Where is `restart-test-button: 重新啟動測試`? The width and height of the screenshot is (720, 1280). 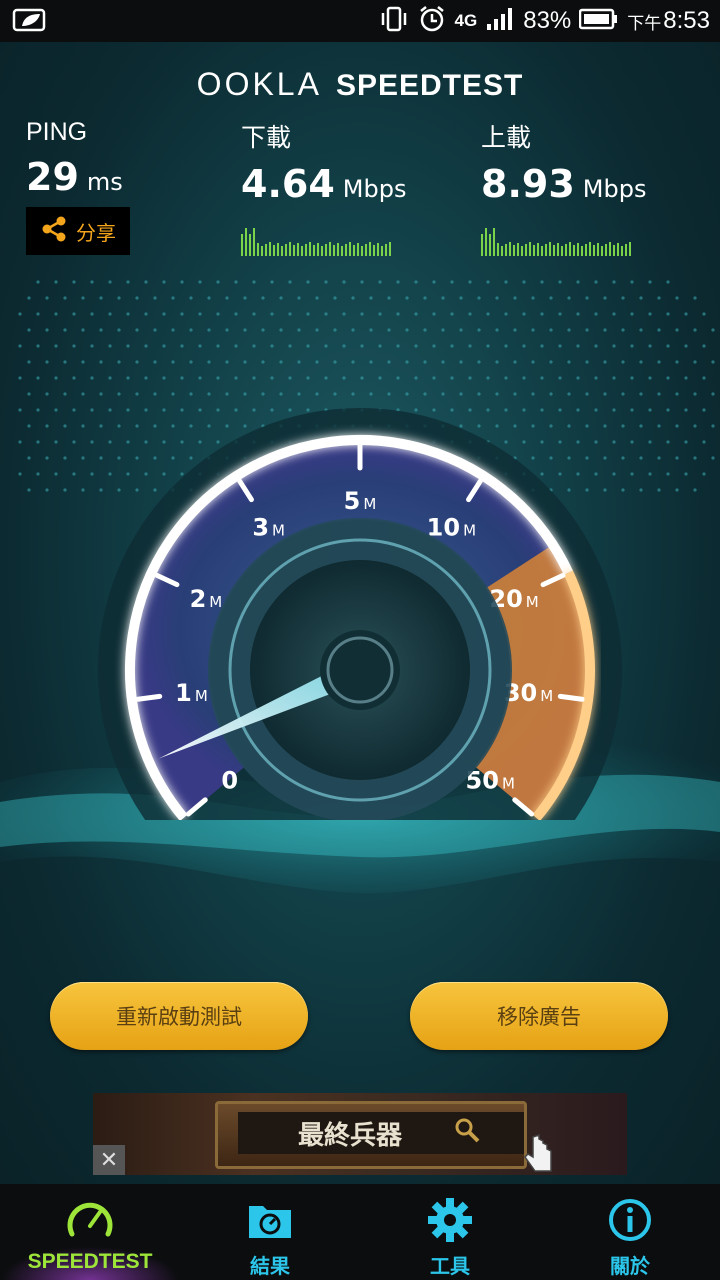 restart-test-button: 重新啟動測試 is located at coordinates (179, 1016).